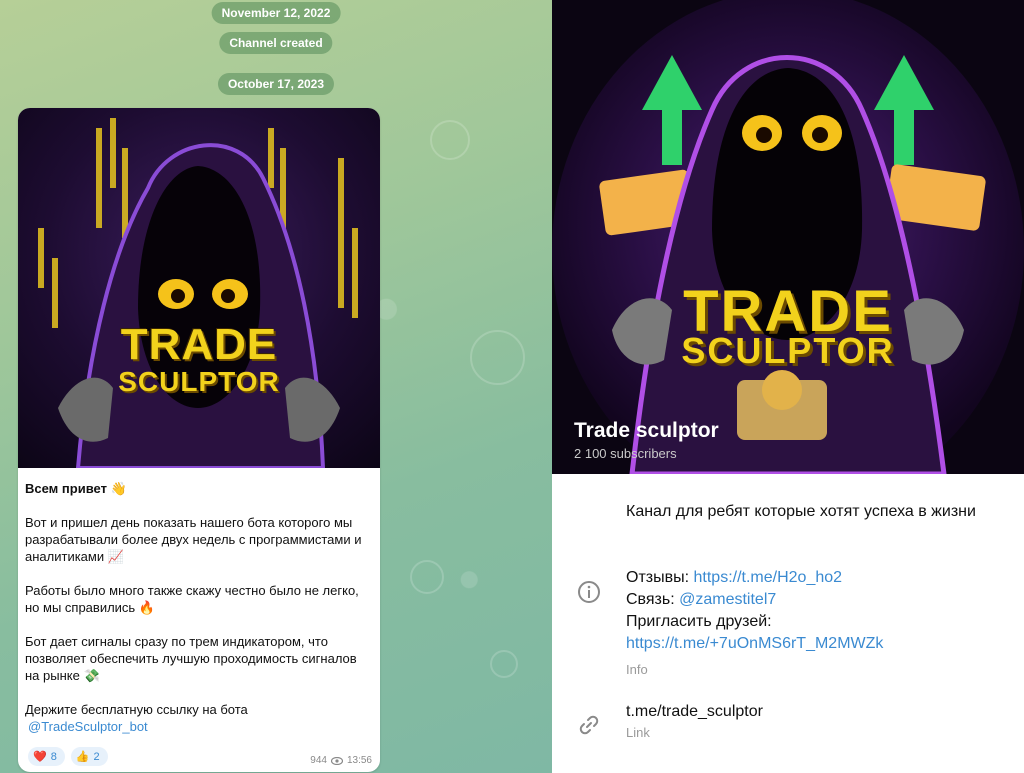  I want to click on link-block: t.me/trade_sculptor Link, so click(694, 721).